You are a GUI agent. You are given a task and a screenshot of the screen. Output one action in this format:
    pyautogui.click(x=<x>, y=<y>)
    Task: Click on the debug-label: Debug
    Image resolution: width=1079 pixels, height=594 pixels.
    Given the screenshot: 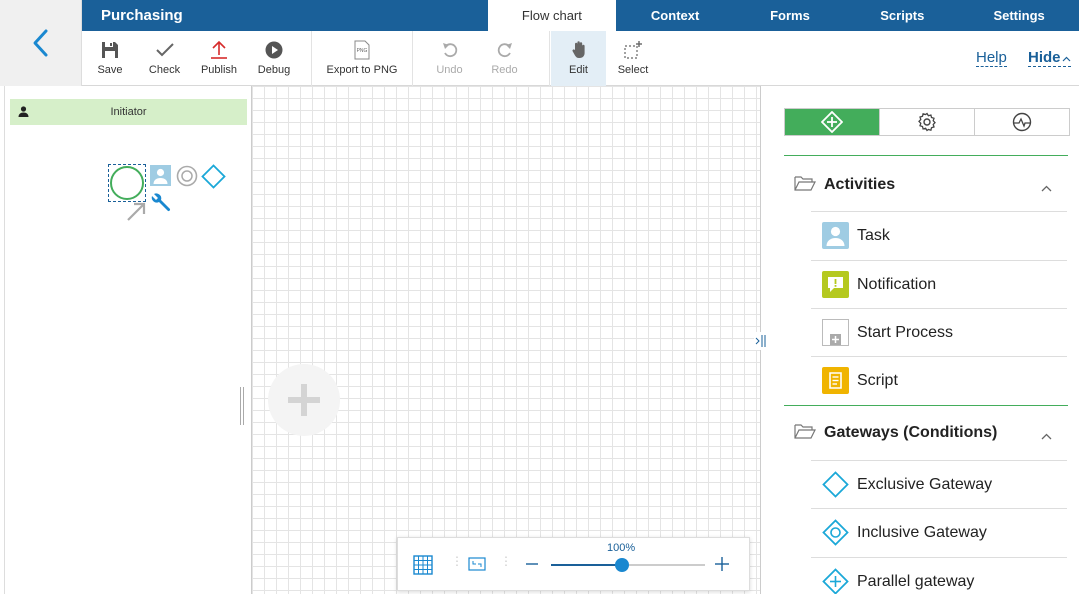 What is the action you would take?
    pyautogui.click(x=274, y=70)
    